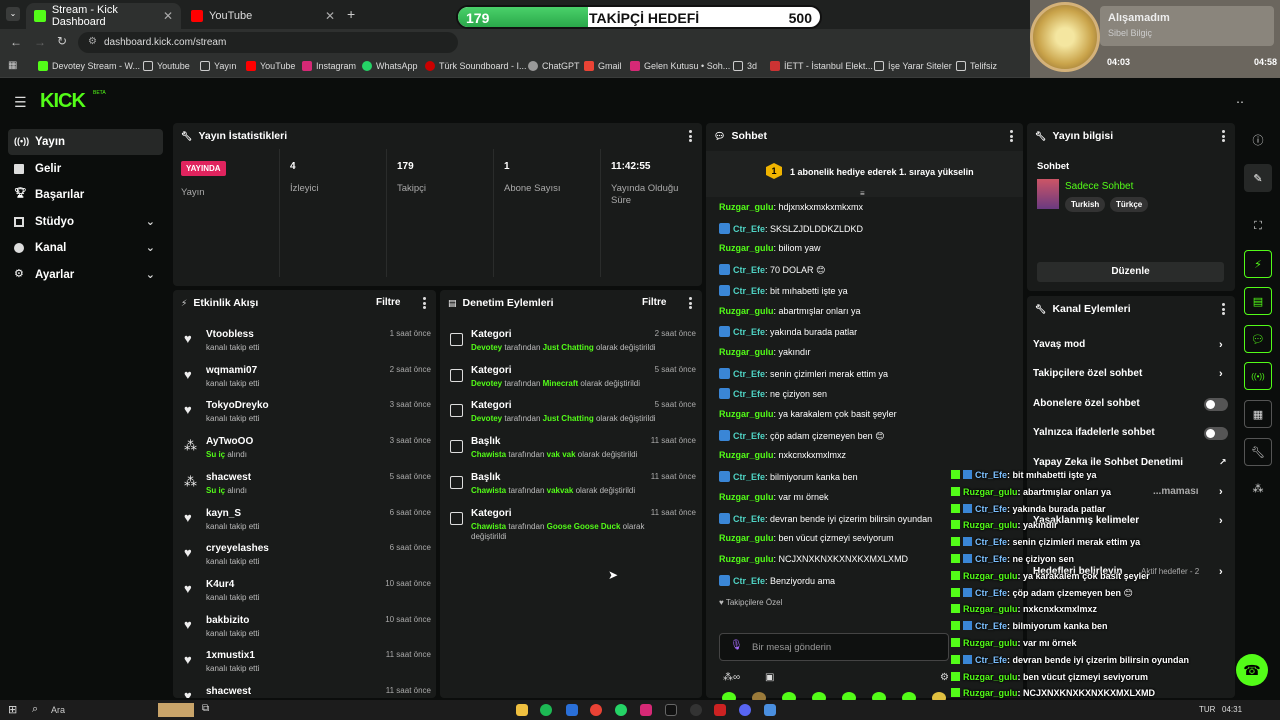 This screenshot has height=720, width=1280. Describe the element at coordinates (223, 513) in the screenshot. I see `activity-user: kayn_S` at that location.